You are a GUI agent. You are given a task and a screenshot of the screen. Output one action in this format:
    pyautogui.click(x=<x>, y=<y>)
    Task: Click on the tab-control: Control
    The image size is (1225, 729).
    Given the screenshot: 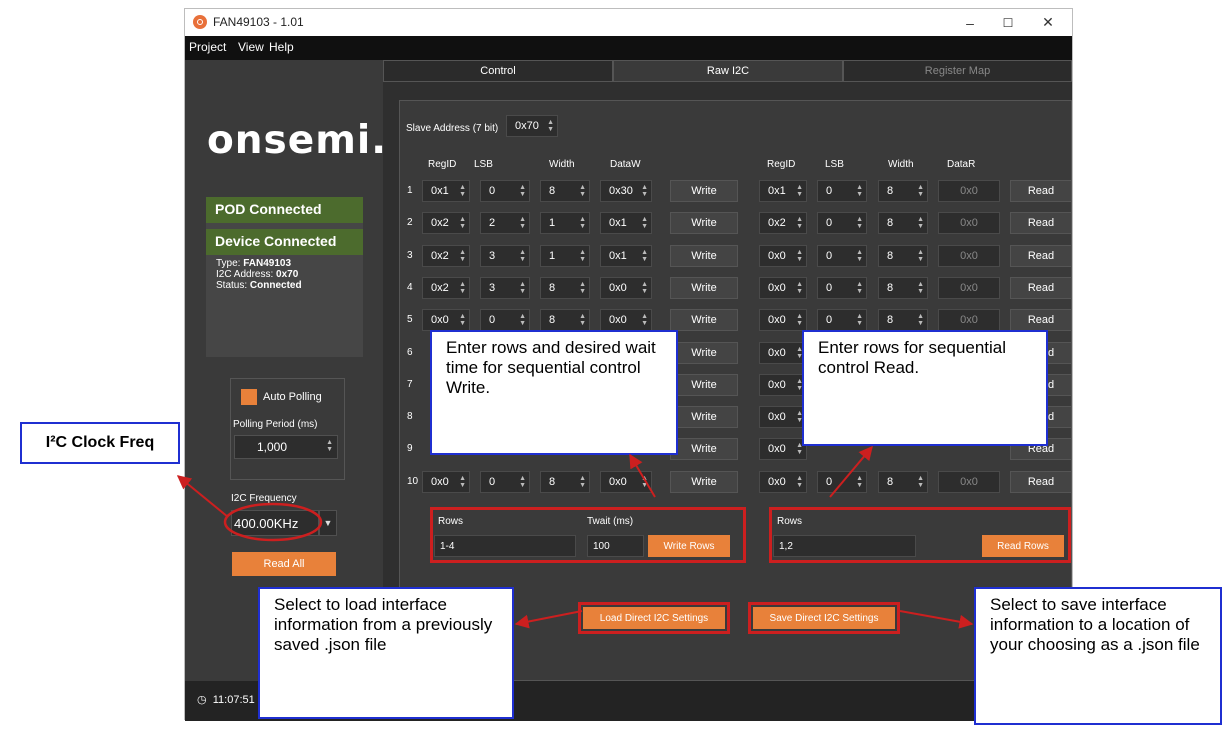 What is the action you would take?
    pyautogui.click(x=498, y=71)
    